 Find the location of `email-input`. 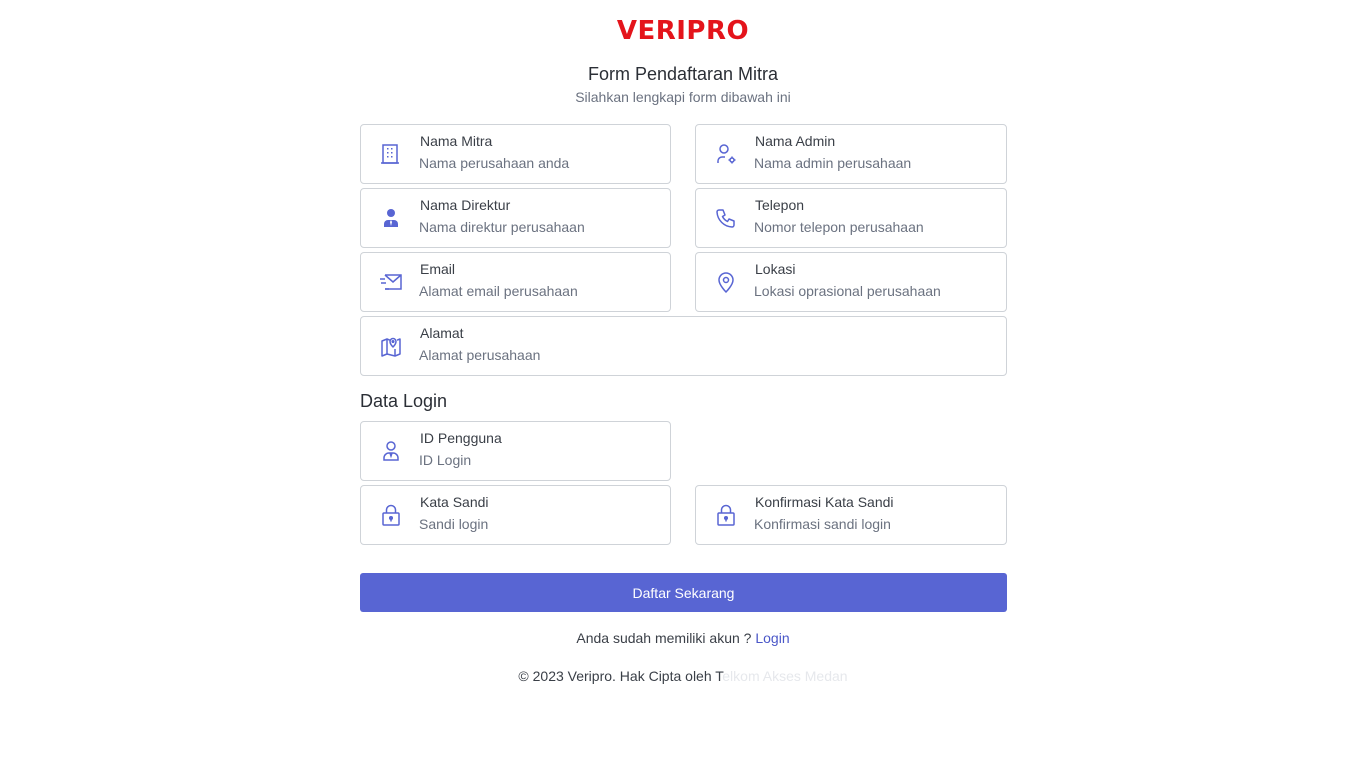

email-input is located at coordinates (538, 291).